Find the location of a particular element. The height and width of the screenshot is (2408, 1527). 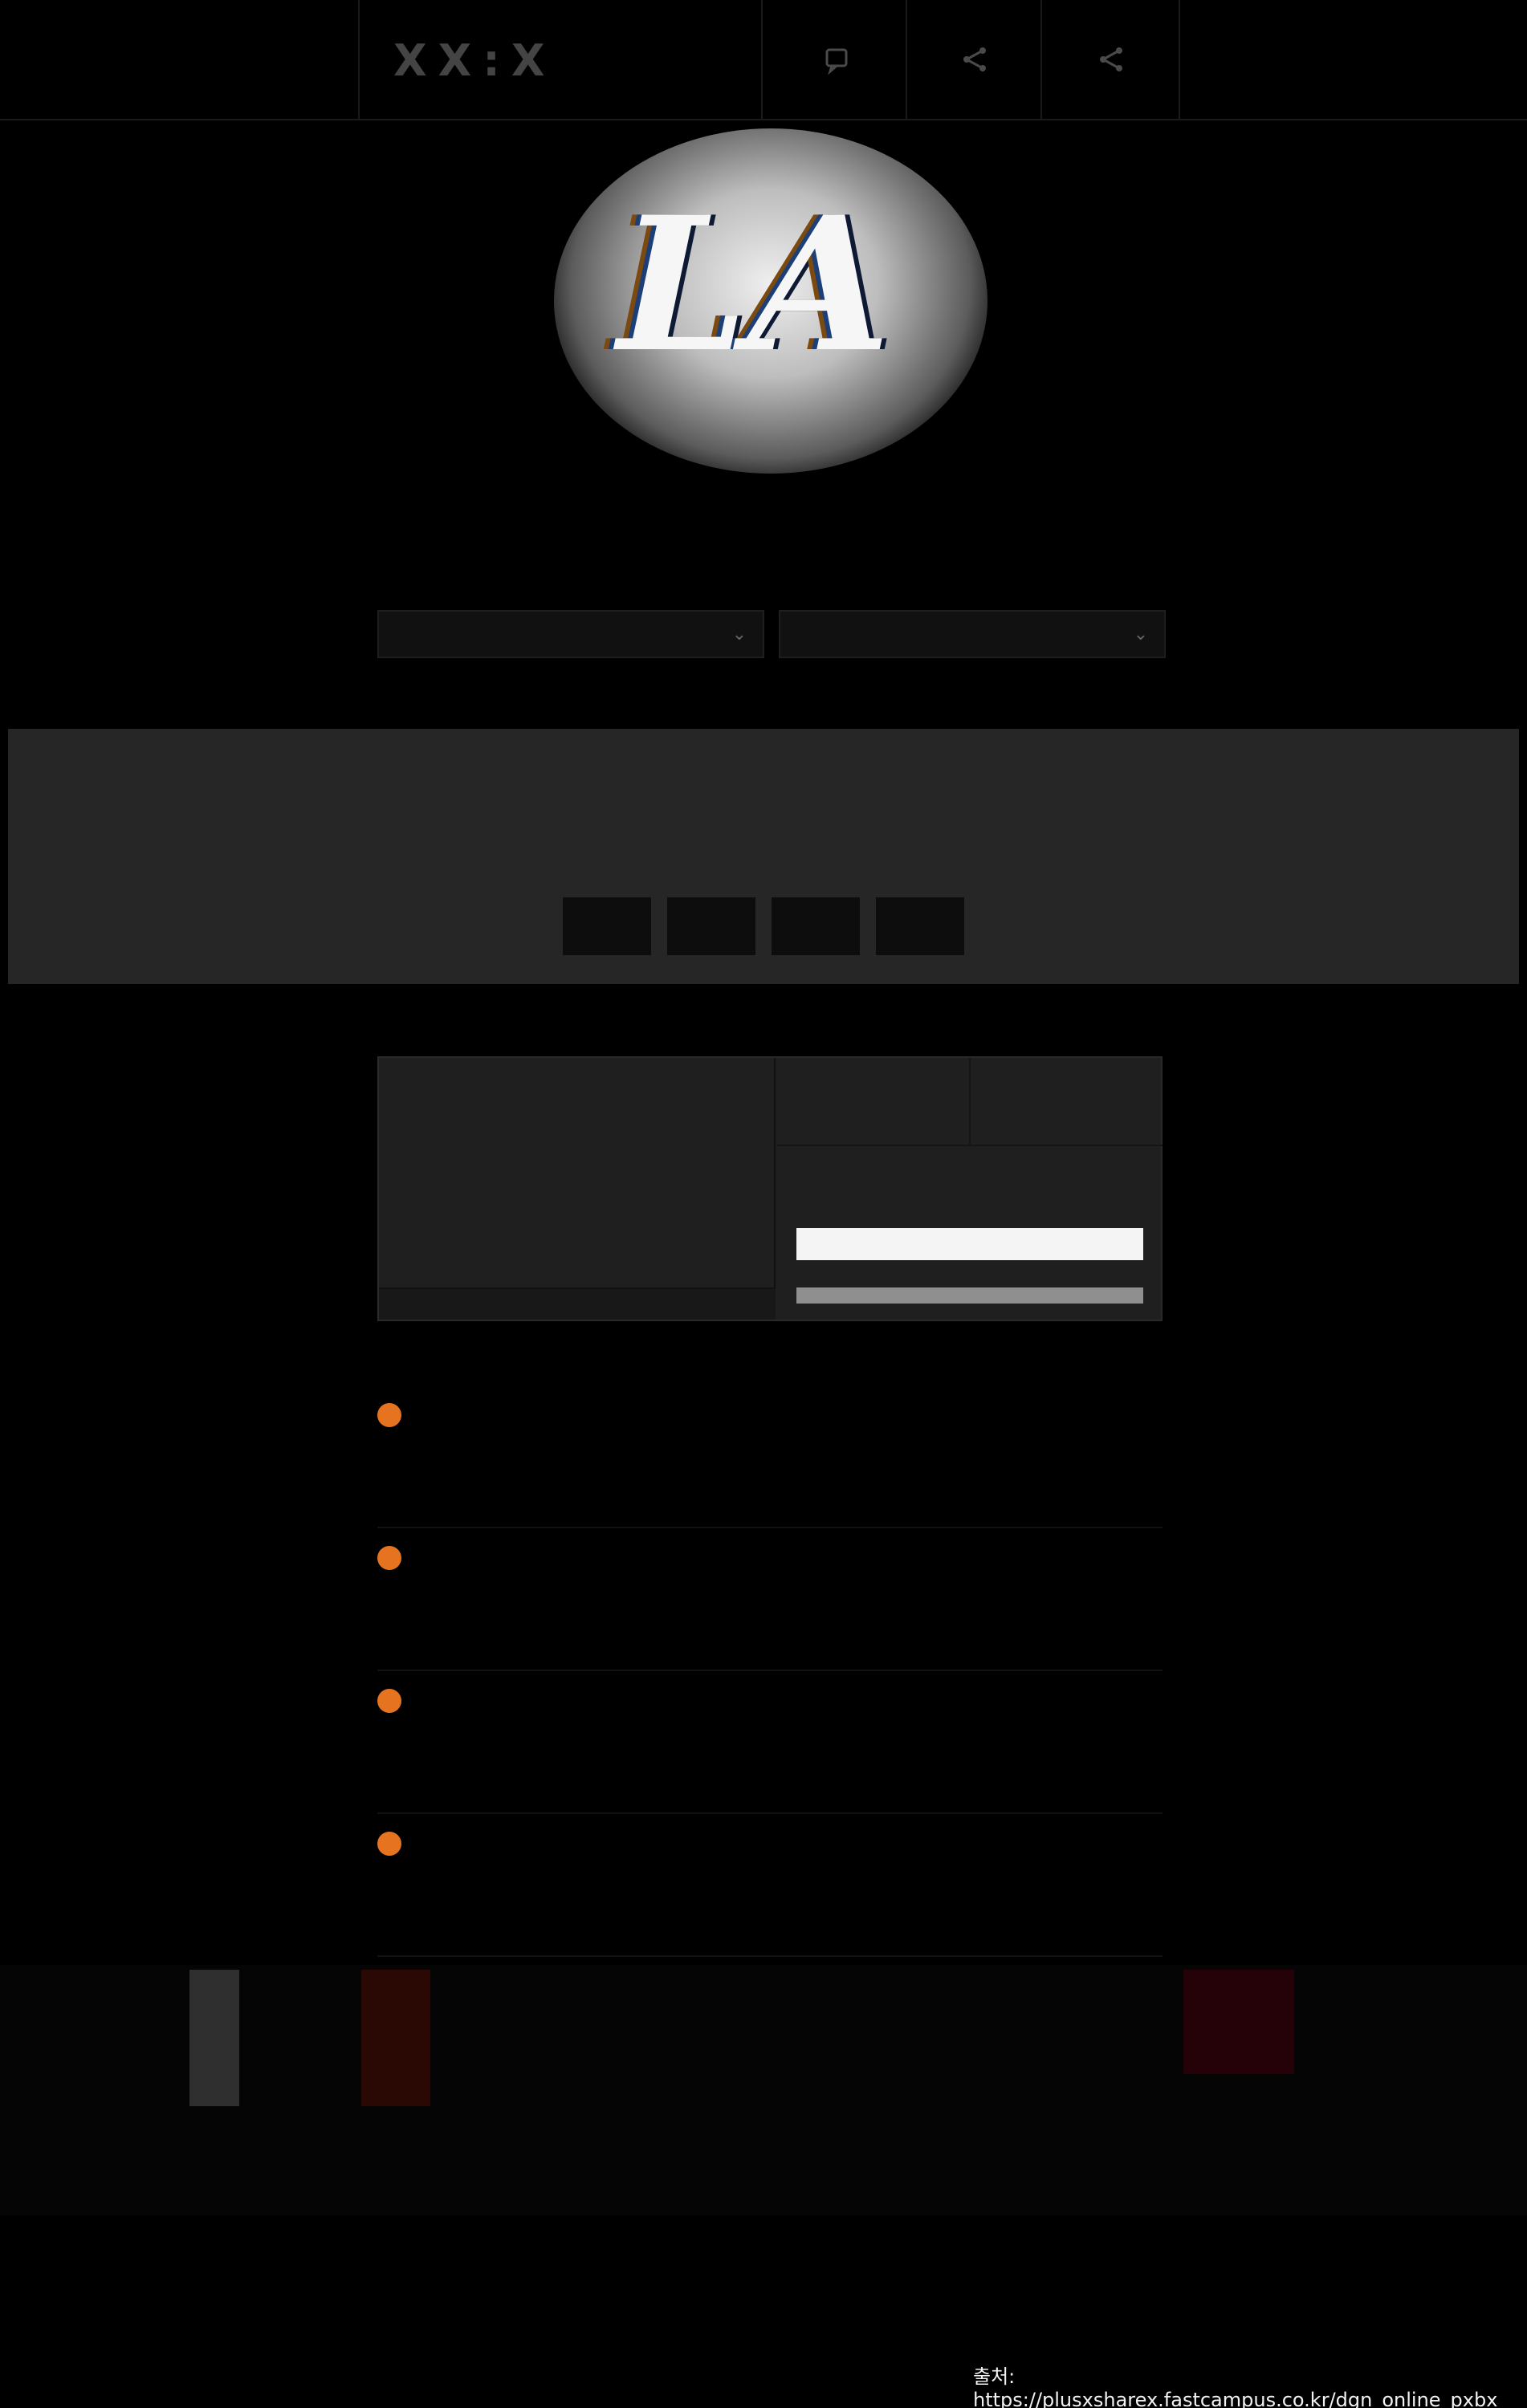

purchase-options is located at coordinates (970, 1102).